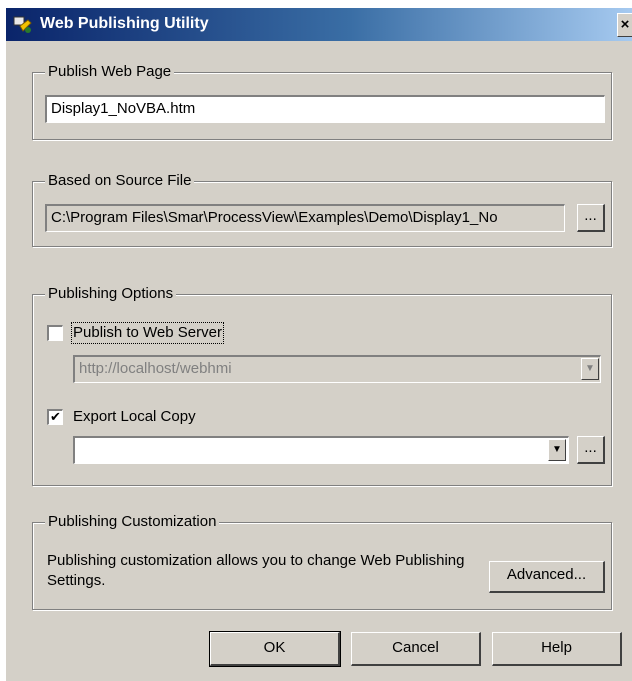  What do you see at coordinates (3, 340) in the screenshot?
I see `window-left-edge` at bounding box center [3, 340].